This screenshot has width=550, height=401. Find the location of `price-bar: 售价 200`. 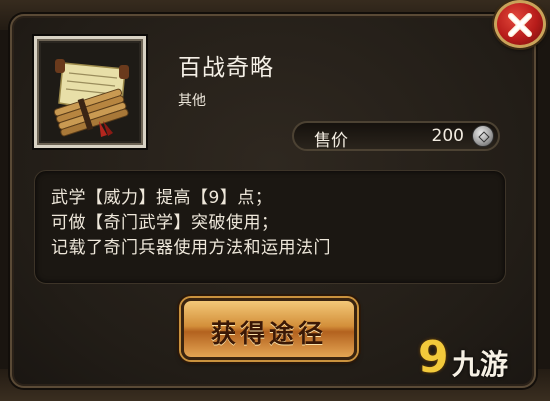

price-bar: 售价 200 is located at coordinates (396, 136).